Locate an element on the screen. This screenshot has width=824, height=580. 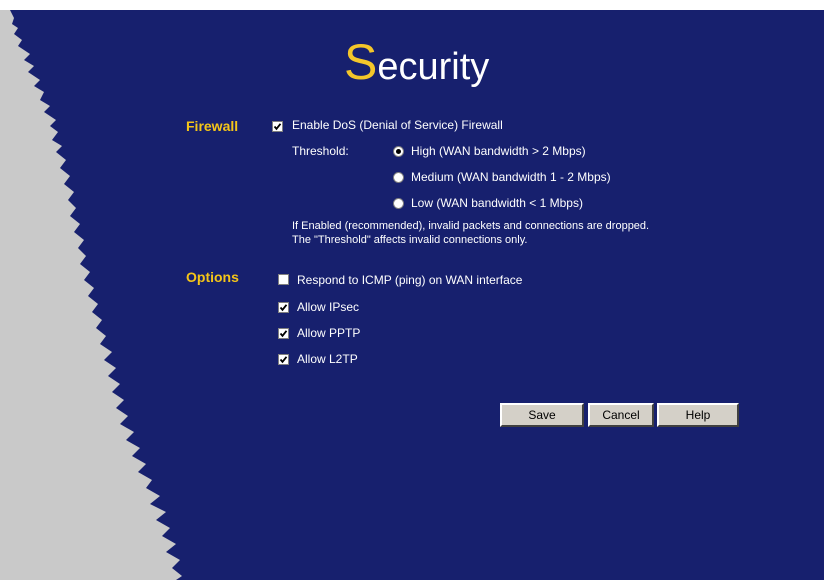
threshold-high-radio is located at coordinates (398, 151).